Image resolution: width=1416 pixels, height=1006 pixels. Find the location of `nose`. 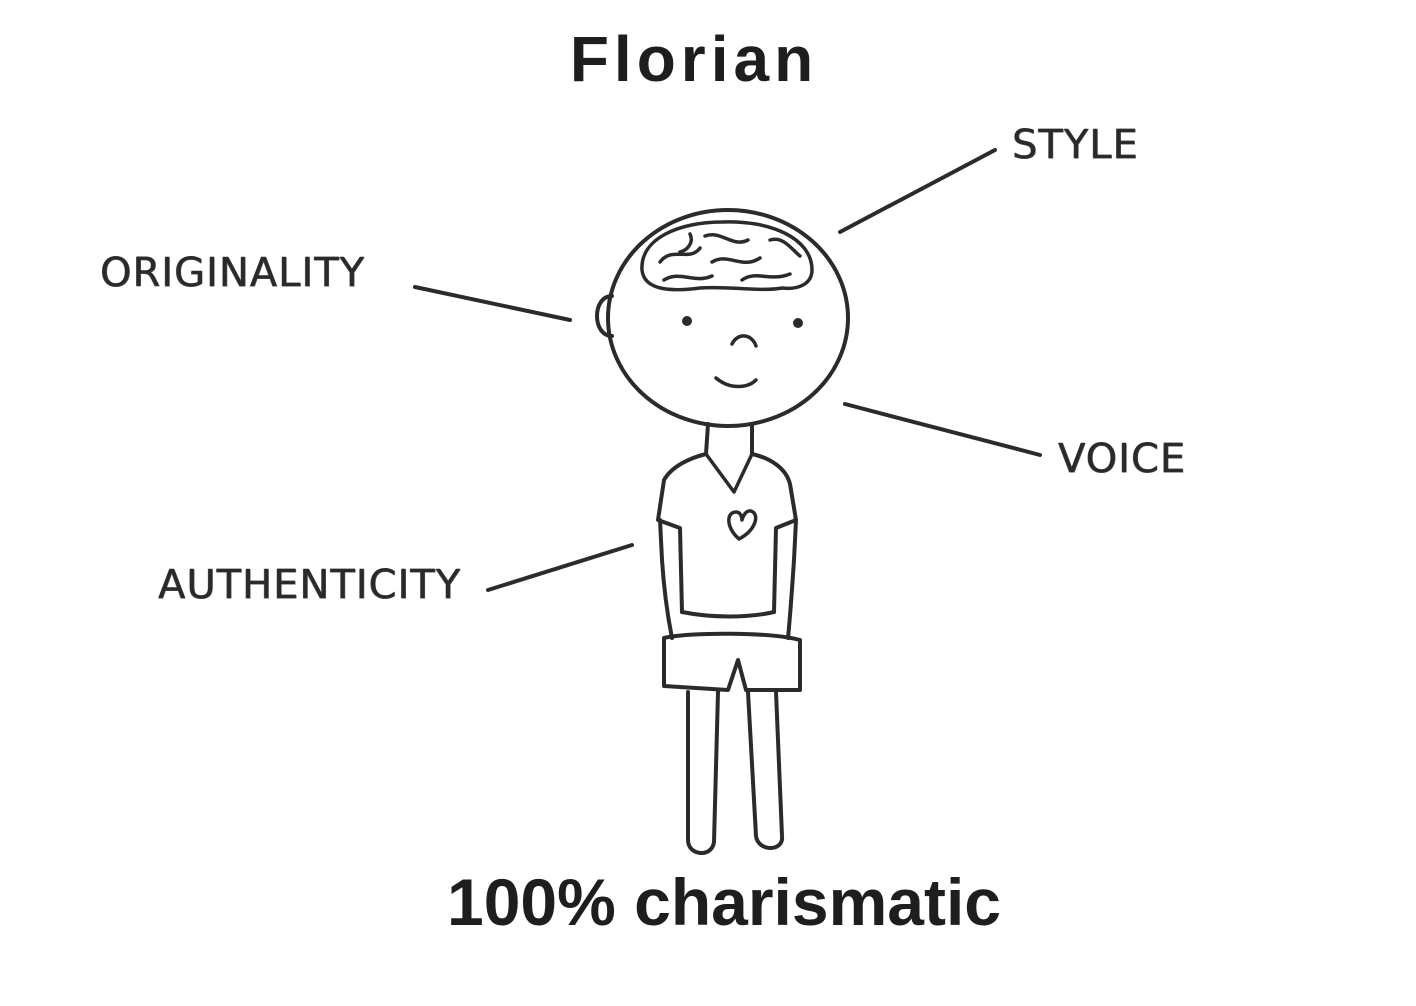

nose is located at coordinates (744, 341).